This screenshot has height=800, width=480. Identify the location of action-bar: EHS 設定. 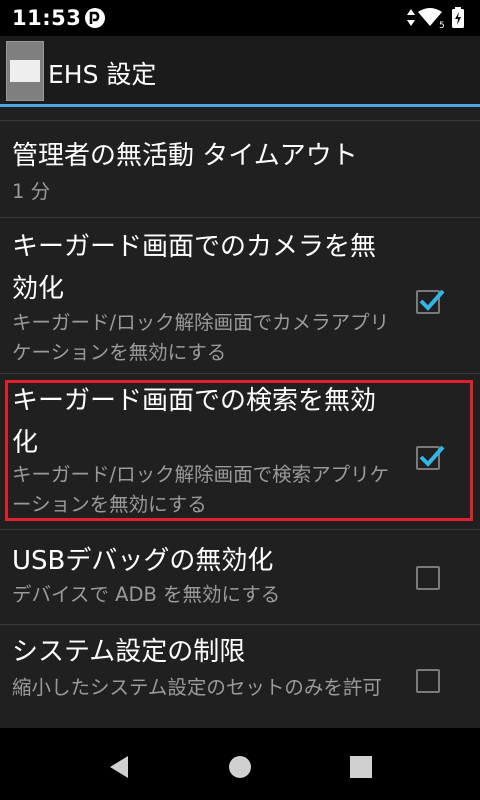
(240, 70).